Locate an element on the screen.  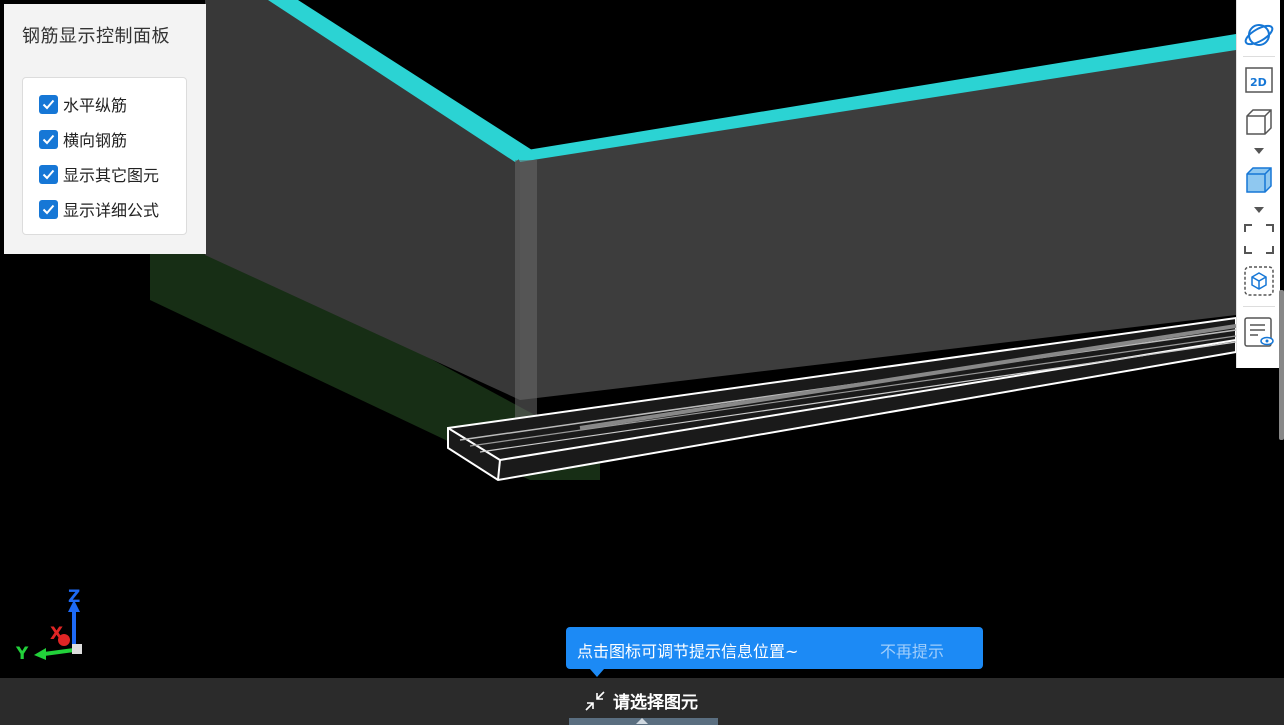
hint-text: 点击图标可调节提示信息位置~ is located at coordinates (688, 651).